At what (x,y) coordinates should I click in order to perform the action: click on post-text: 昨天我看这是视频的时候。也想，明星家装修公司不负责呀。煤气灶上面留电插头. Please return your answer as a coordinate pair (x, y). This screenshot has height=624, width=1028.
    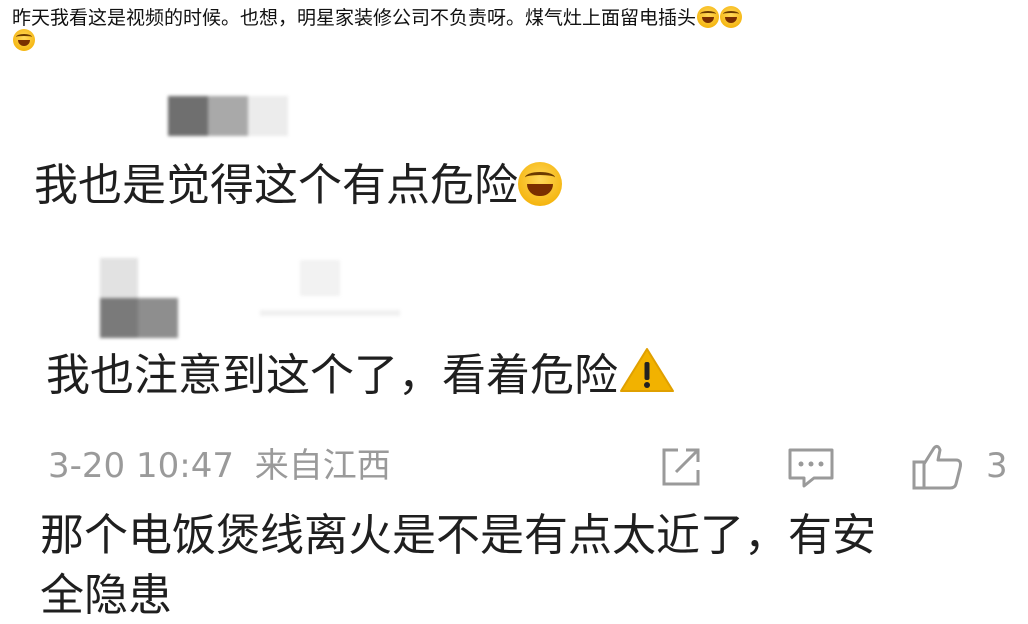
    Looking at the image, I should click on (514, 29).